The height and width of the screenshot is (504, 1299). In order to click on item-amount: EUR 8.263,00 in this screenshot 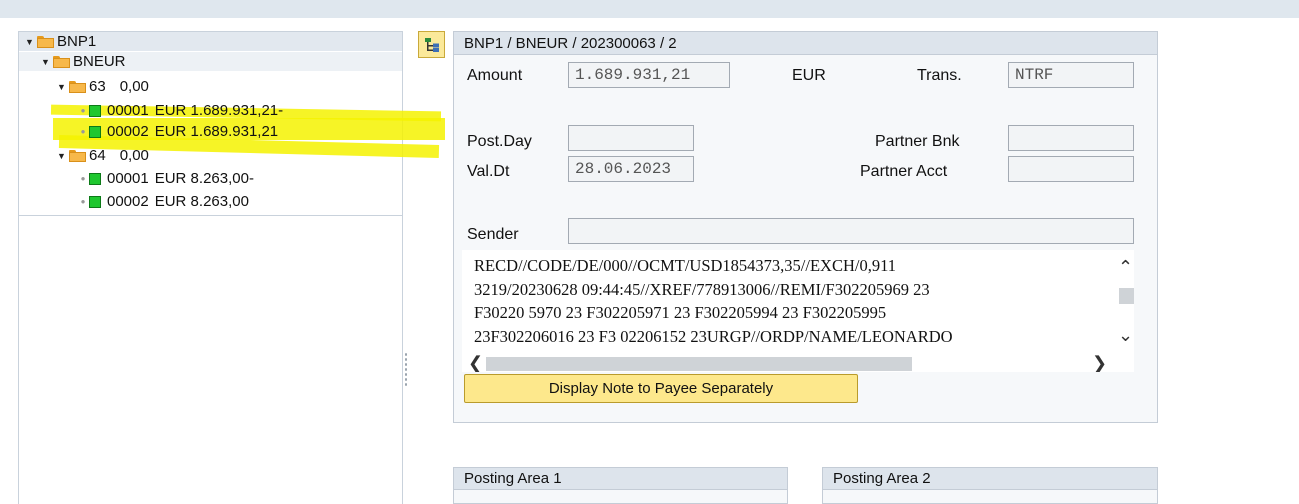, I will do `click(201, 201)`.